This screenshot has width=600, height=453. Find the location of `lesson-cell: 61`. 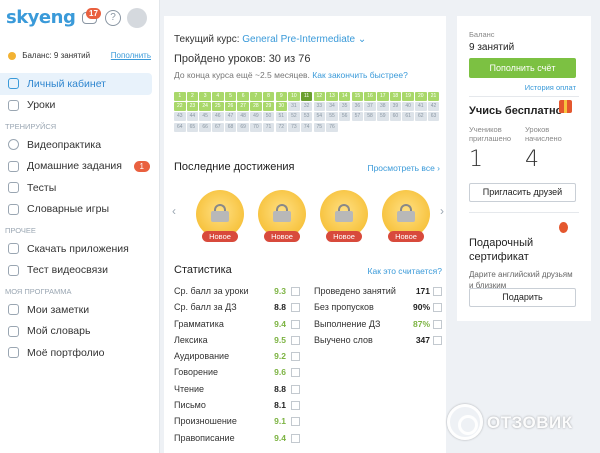

lesson-cell: 61 is located at coordinates (408, 117).